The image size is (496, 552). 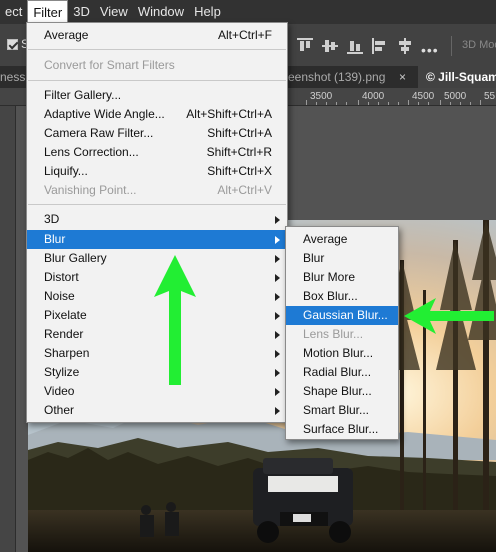 I want to click on menu-item-blur: Blur, so click(x=157, y=239).